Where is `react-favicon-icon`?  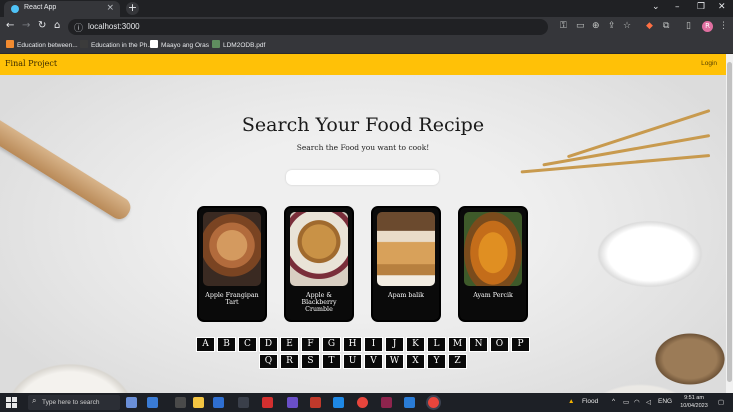
react-favicon-icon is located at coordinates (15, 9).